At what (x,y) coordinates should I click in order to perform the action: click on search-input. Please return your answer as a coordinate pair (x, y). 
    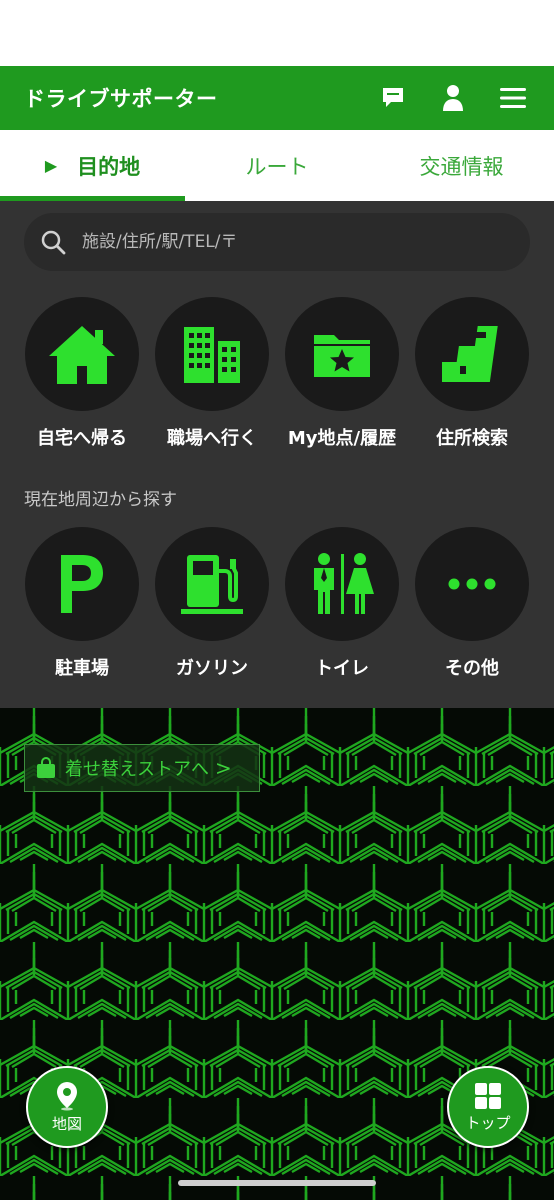
    Looking at the image, I should click on (282, 242).